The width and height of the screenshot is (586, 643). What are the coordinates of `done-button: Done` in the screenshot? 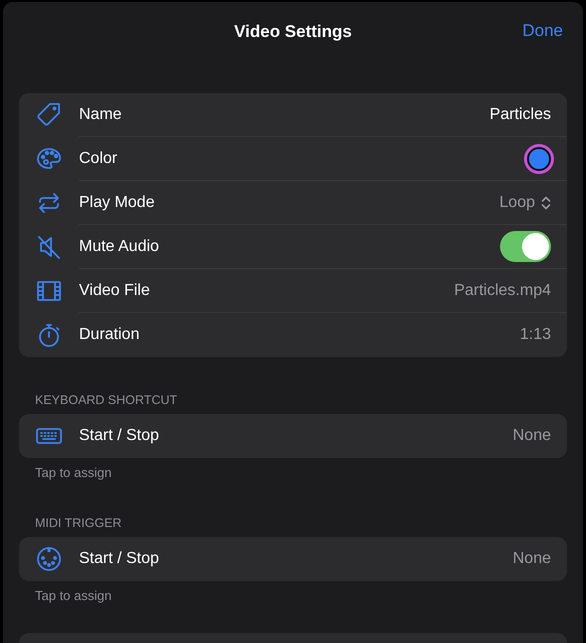 It's located at (542, 31).